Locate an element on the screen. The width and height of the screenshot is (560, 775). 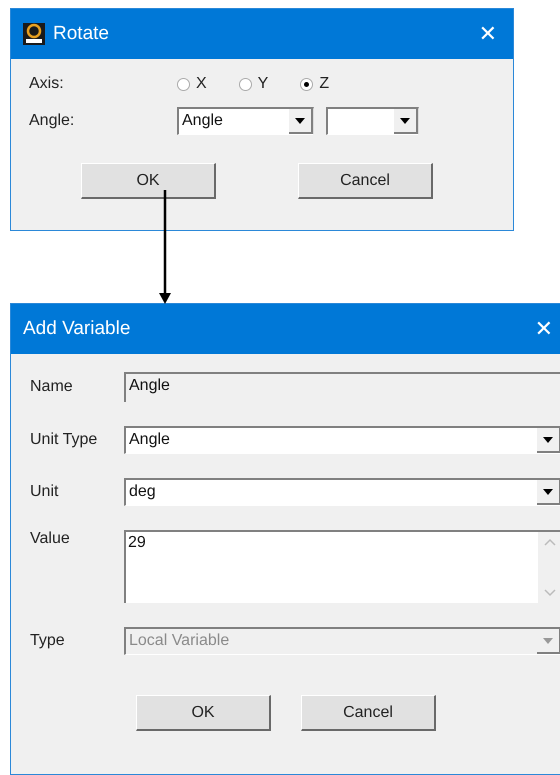
field-label: Type is located at coordinates (48, 641).